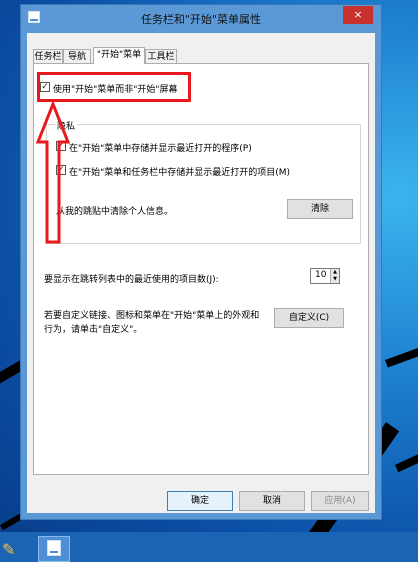 The width and height of the screenshot is (418, 562). I want to click on jumplist-count-label: 要显示在跳转列表中的最近使用的项目数(J):, so click(131, 280).